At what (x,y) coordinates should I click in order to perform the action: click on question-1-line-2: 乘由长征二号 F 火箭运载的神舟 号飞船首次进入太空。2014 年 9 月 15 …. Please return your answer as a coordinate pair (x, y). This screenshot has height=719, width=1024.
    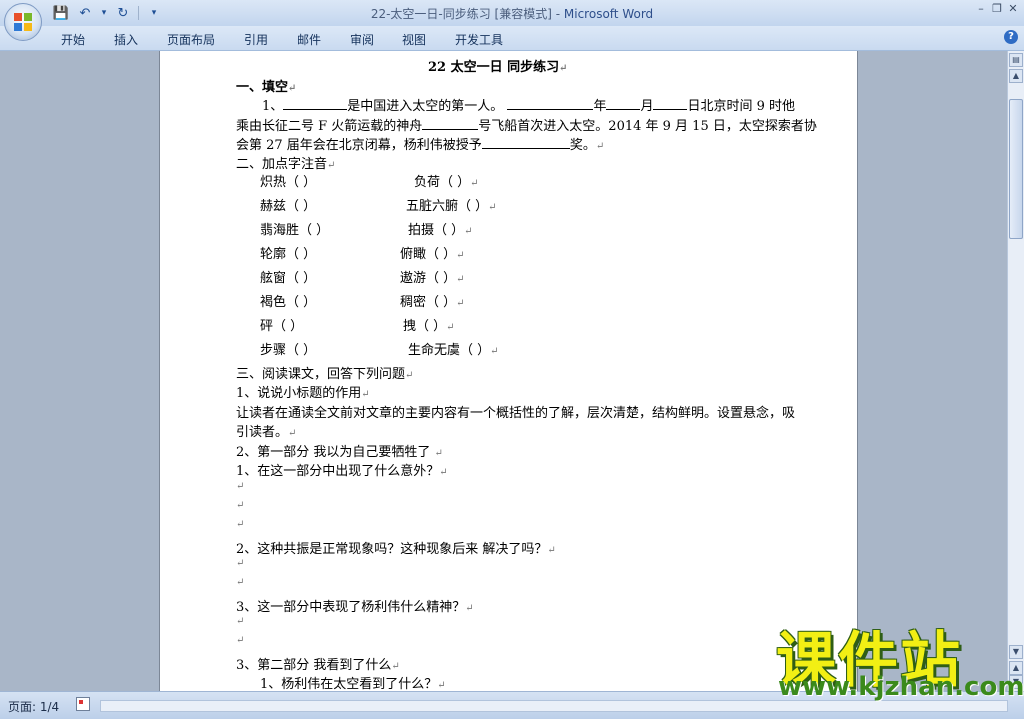
    Looking at the image, I should click on (526, 124).